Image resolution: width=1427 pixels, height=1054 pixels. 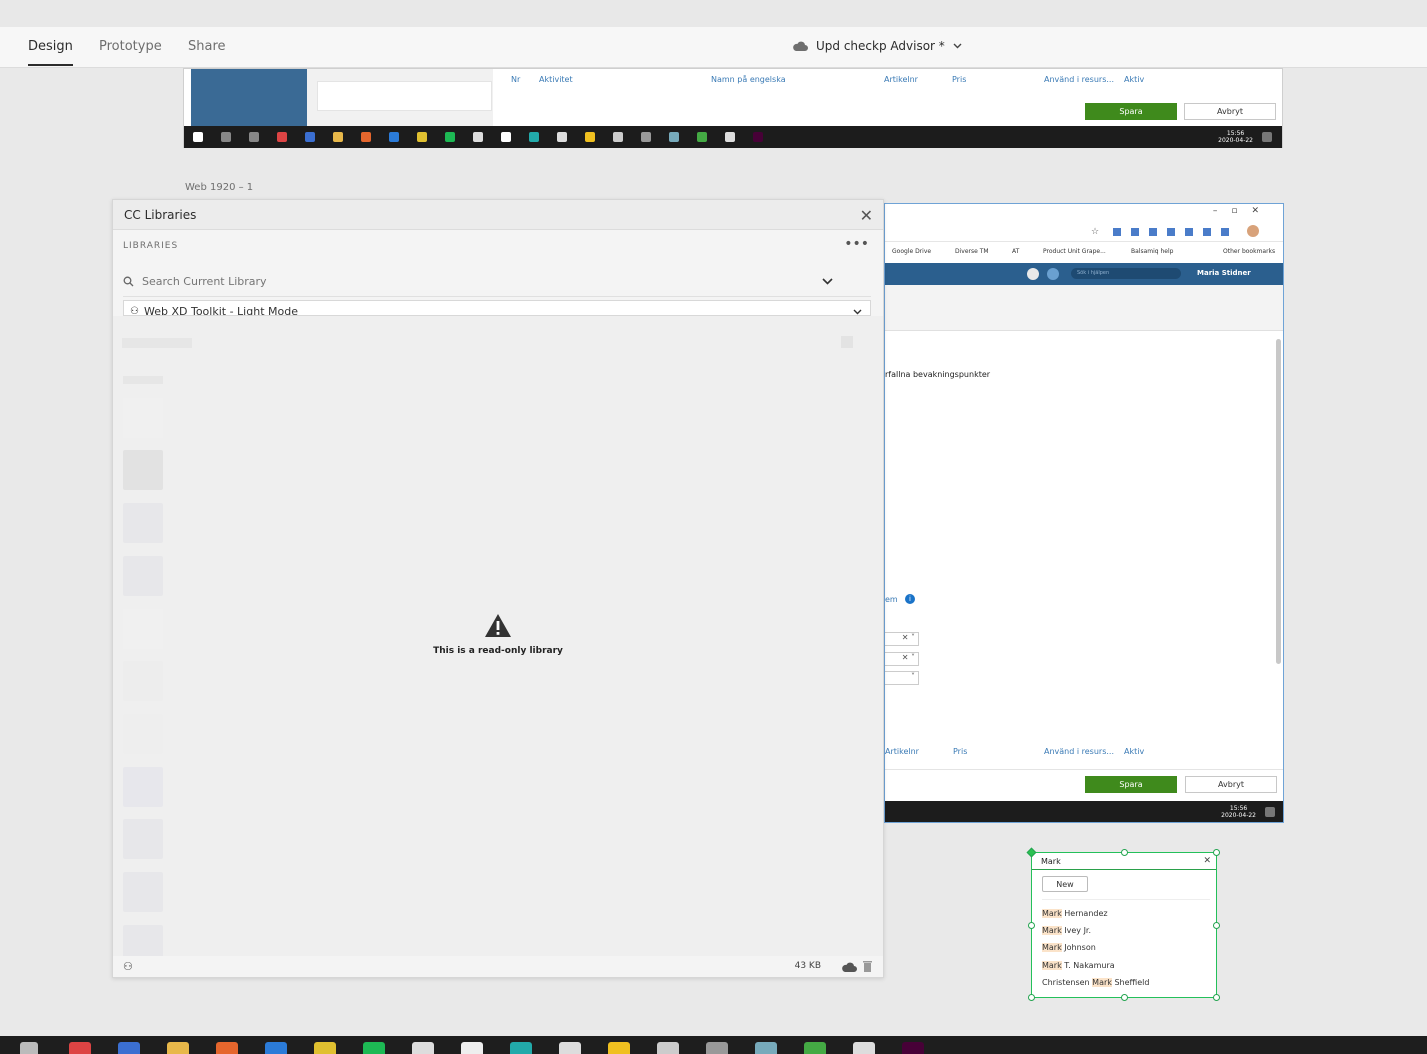 What do you see at coordinates (50, 52) in the screenshot?
I see `tab-design: Design` at bounding box center [50, 52].